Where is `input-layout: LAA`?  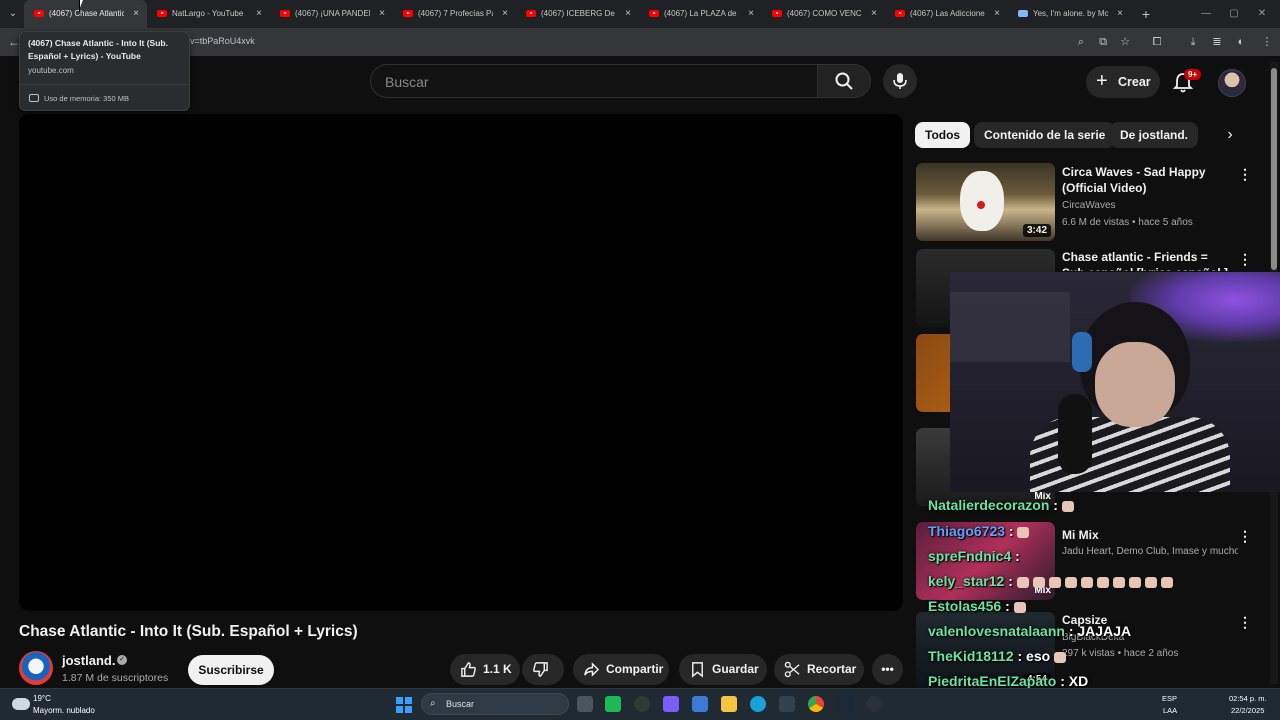
input-layout: LAA is located at coordinates (1170, 710).